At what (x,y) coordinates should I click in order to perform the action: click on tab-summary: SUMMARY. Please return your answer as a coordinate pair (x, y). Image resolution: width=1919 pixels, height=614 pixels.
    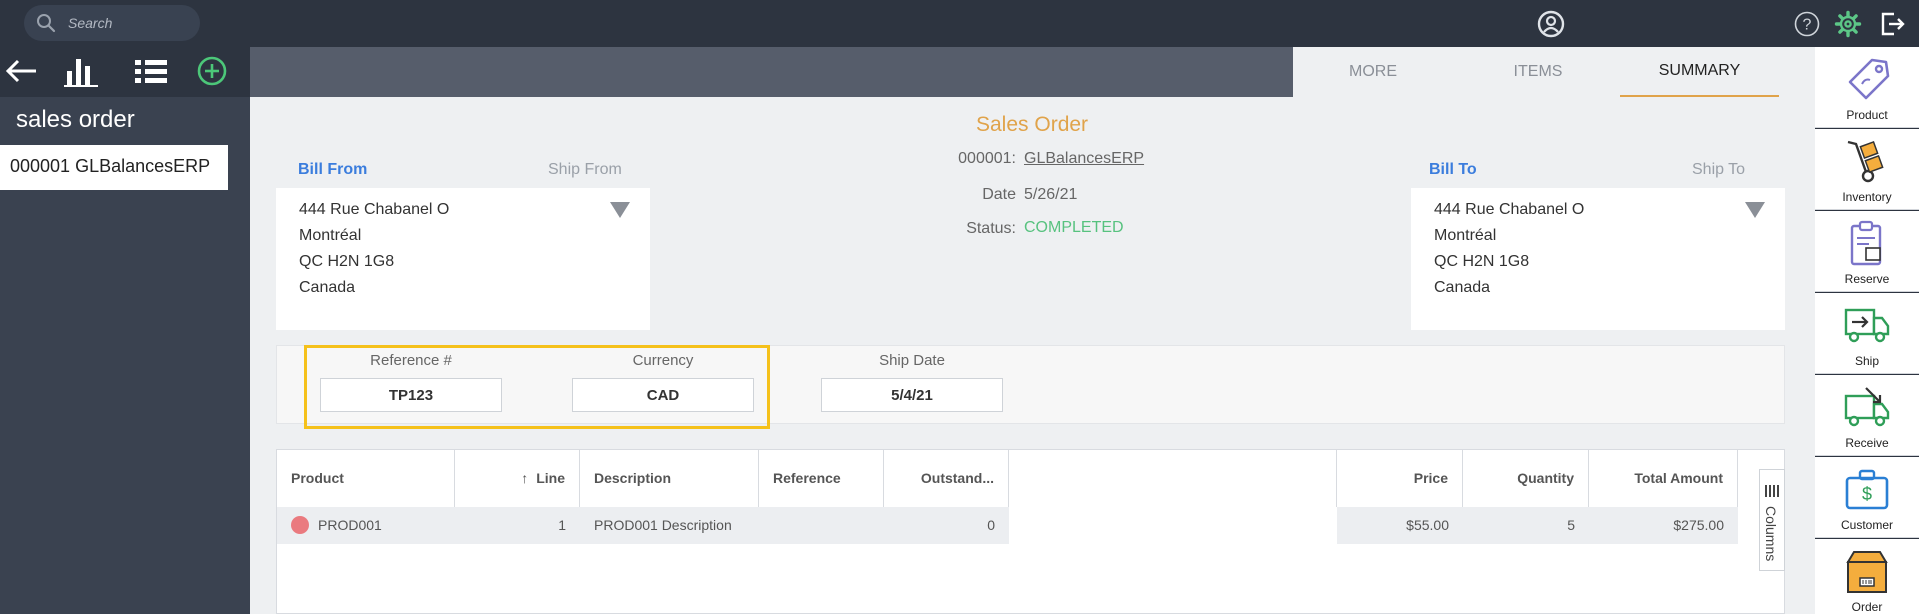
    Looking at the image, I should click on (1699, 72).